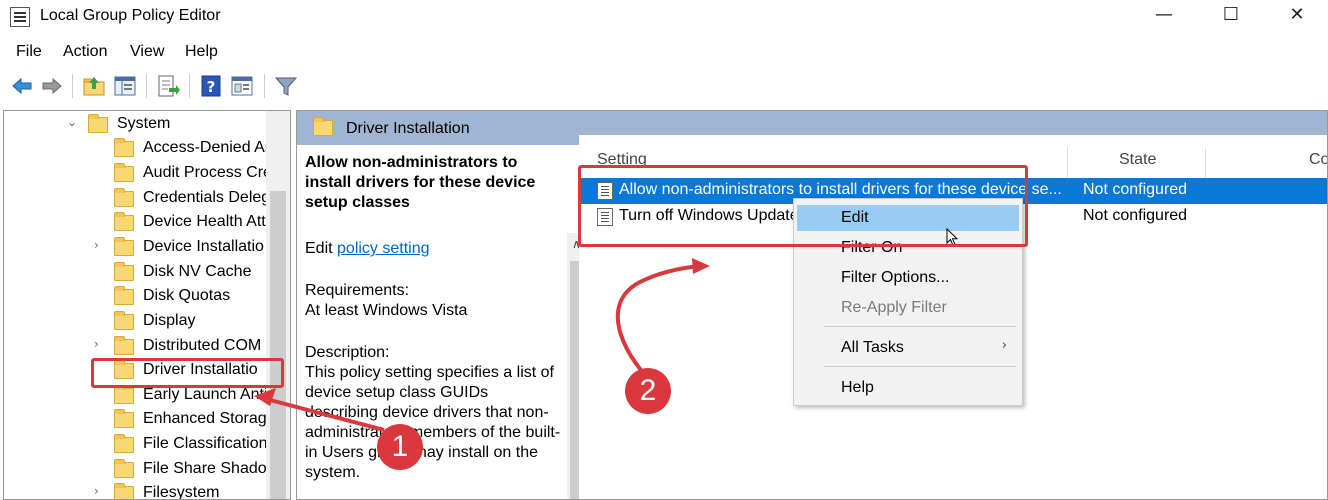 This screenshot has width=1328, height=500. I want to click on arrow-2-head, so click(701, 266).